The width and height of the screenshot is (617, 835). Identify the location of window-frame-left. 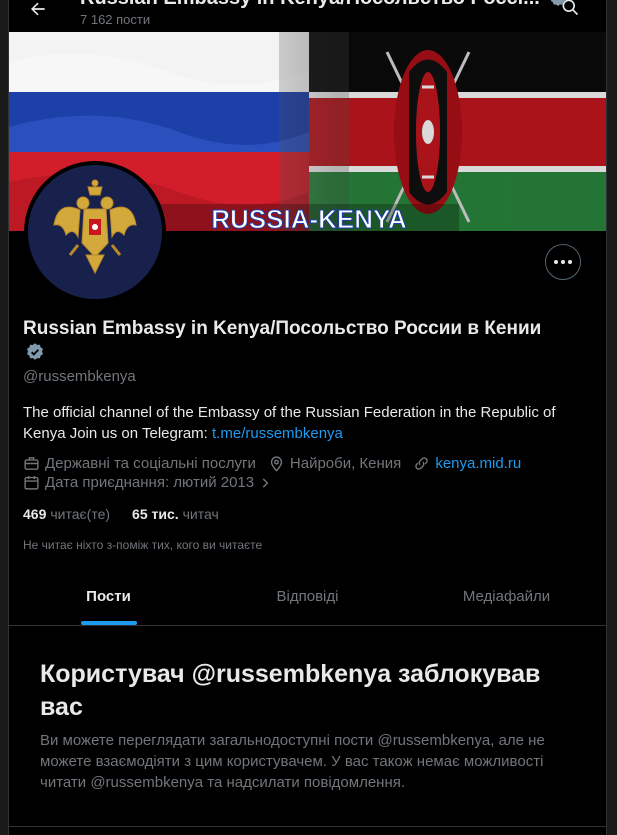
(4, 417).